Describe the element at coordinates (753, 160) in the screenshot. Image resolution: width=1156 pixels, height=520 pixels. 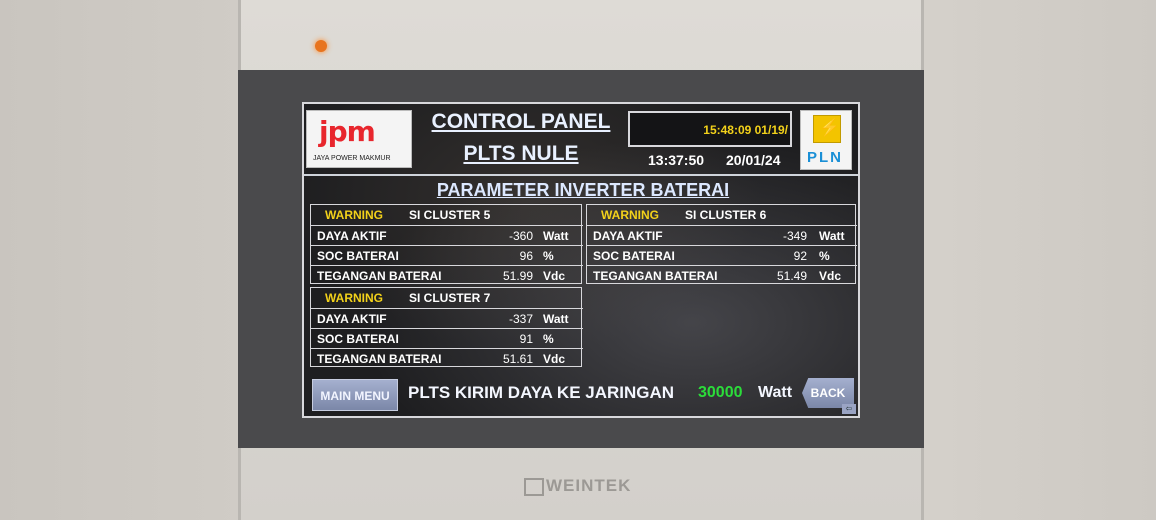
I see `clock-date: 20/01/24` at that location.